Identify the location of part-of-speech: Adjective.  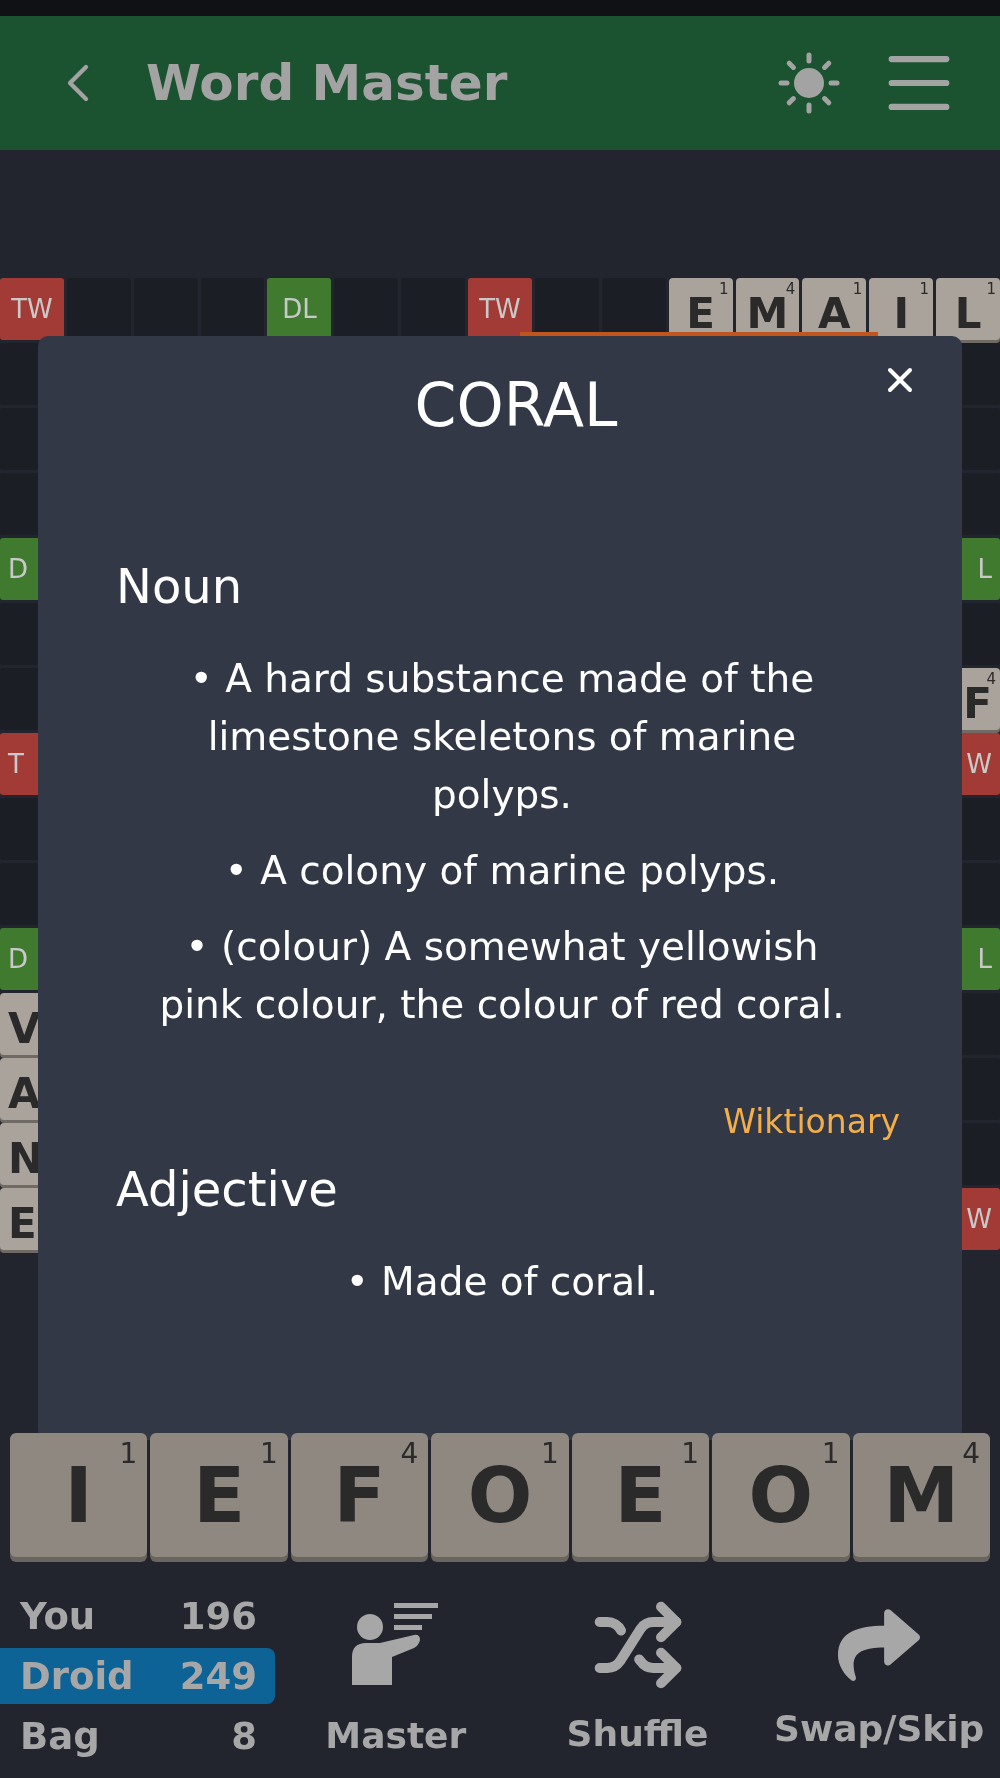
(227, 1189).